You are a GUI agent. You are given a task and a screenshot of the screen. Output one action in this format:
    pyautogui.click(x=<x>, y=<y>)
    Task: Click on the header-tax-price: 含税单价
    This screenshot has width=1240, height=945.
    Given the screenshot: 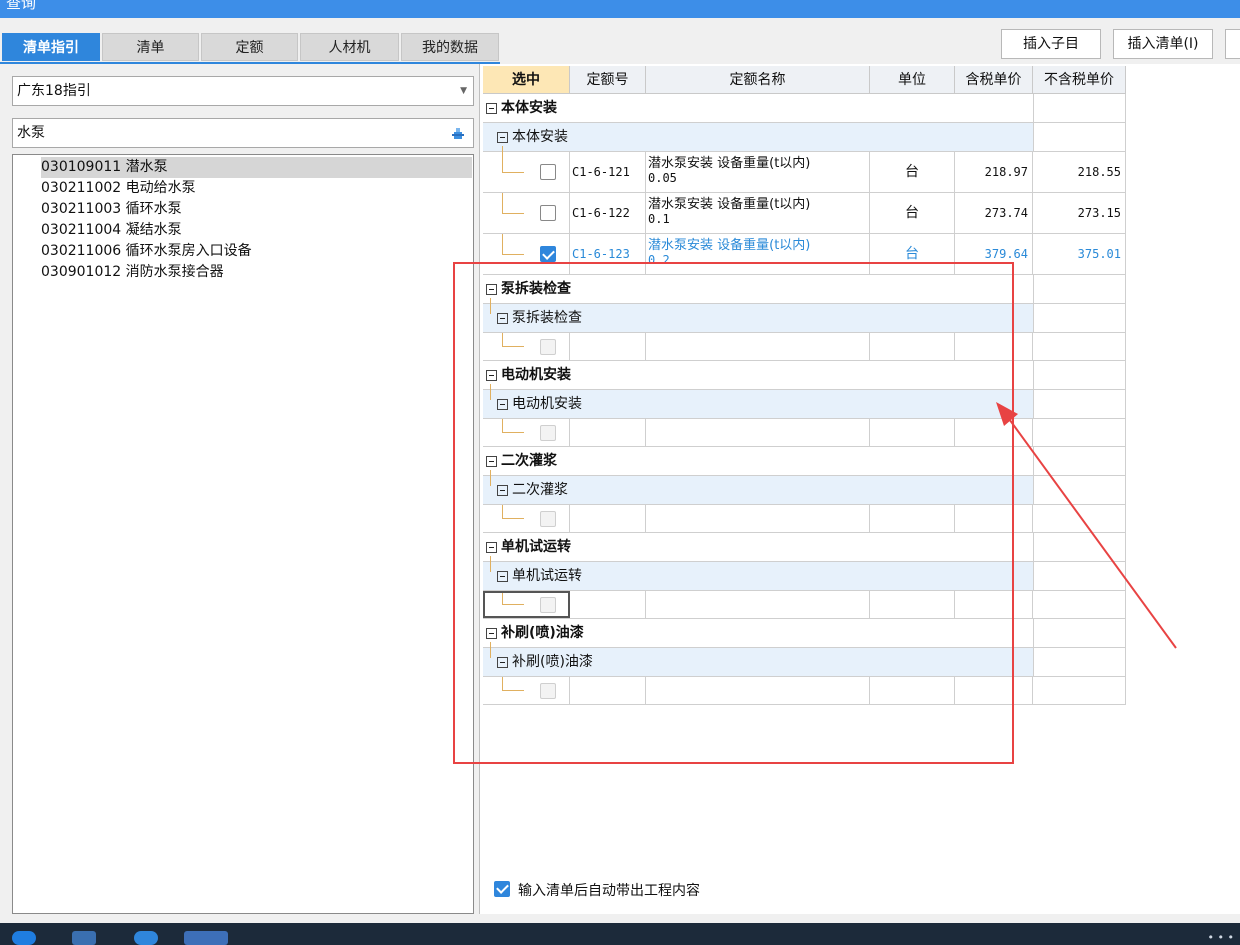 What is the action you would take?
    pyautogui.click(x=994, y=80)
    